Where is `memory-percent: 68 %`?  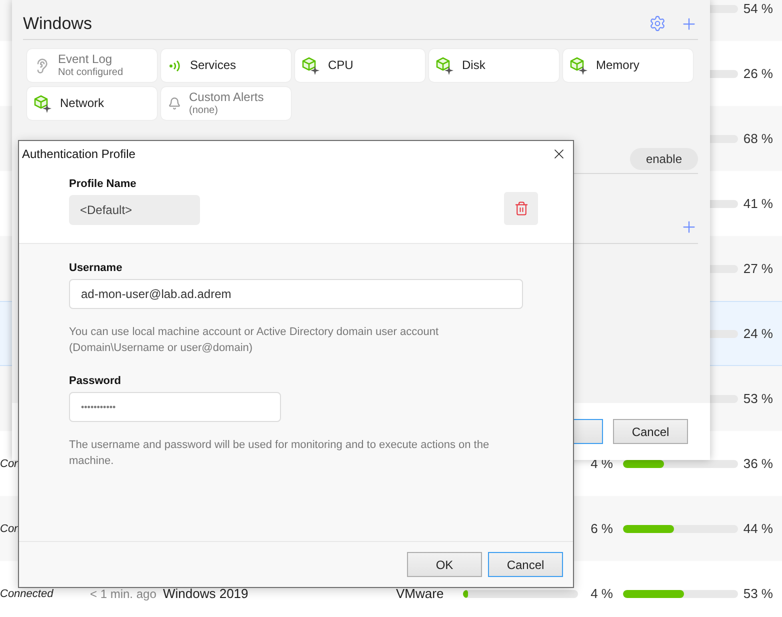 memory-percent: 68 % is located at coordinates (758, 138).